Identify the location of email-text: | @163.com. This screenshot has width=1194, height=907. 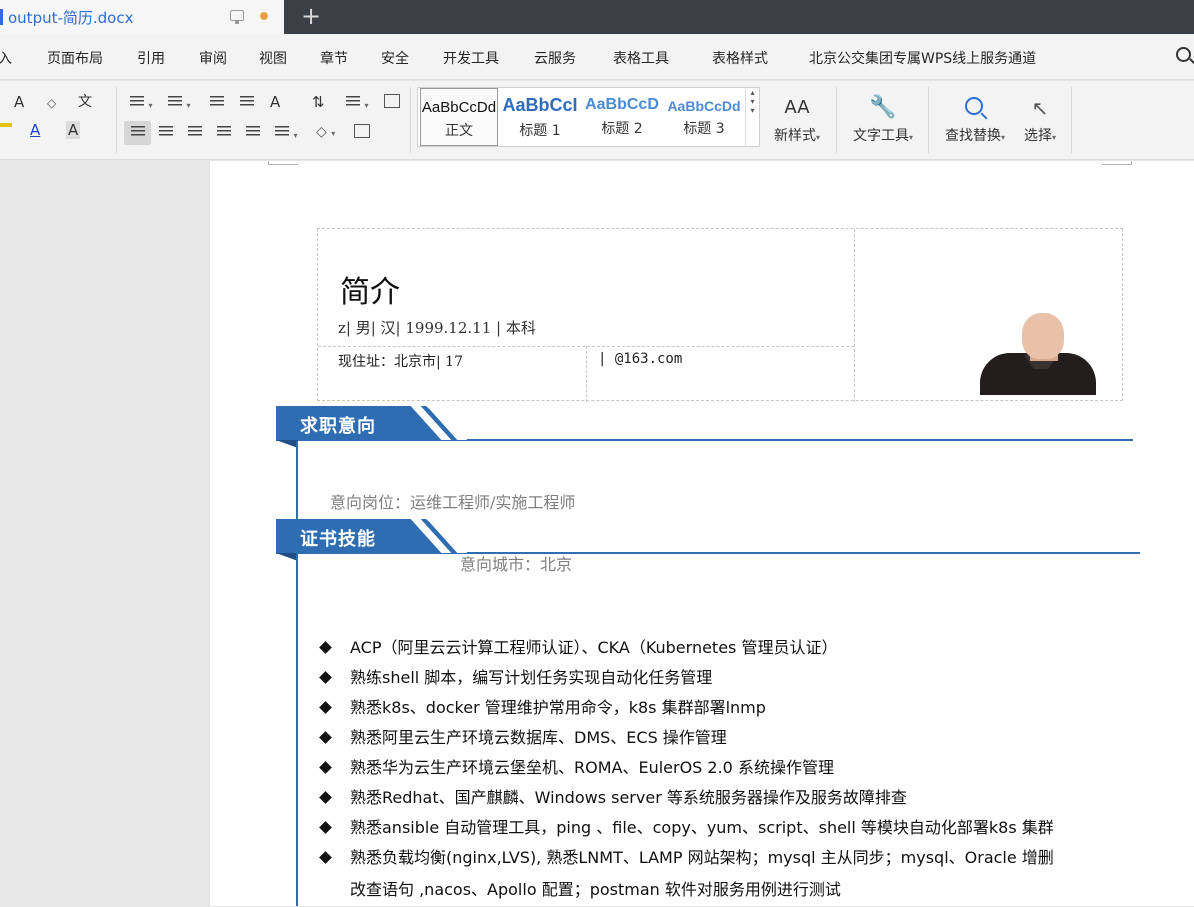
(640, 359).